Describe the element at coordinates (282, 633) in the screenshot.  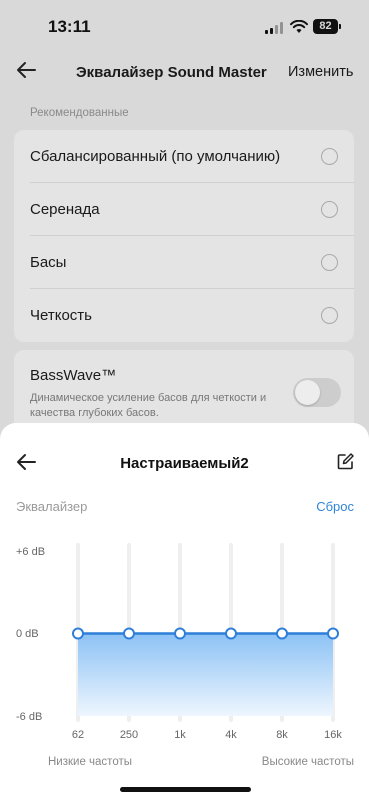
I see `eq-band-handle-8k` at that location.